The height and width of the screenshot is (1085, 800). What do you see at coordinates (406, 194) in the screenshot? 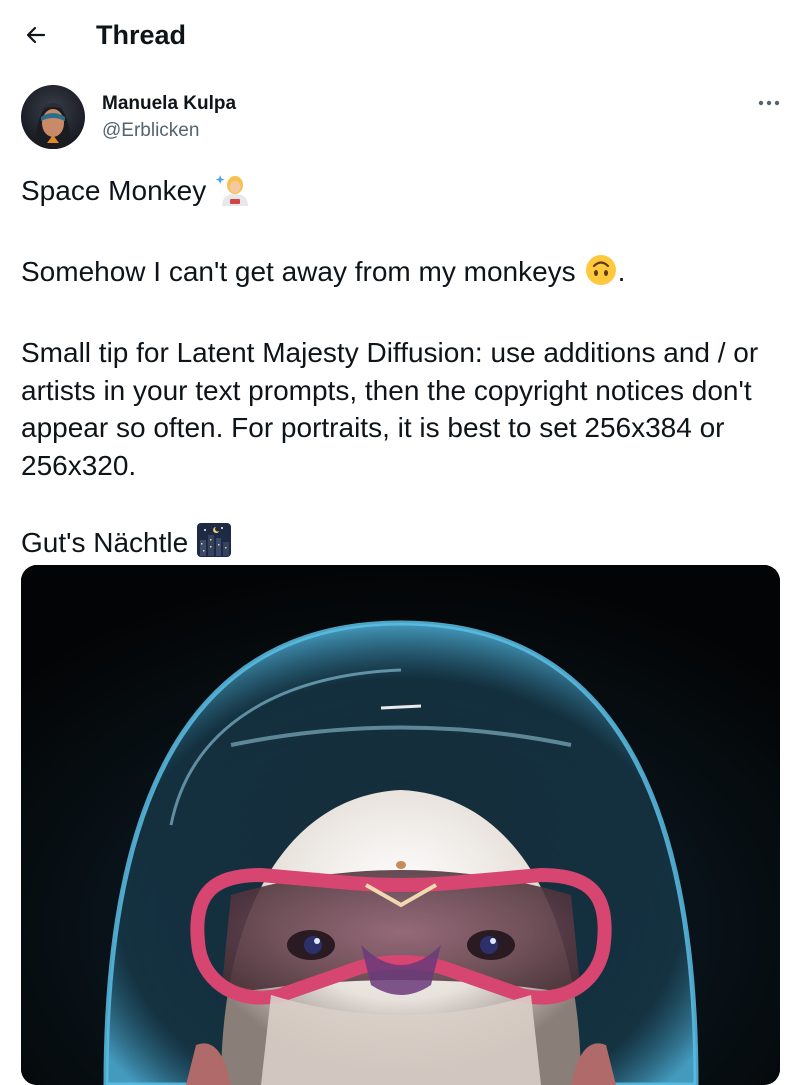
I see `tweet-line: Space Monkey` at bounding box center [406, 194].